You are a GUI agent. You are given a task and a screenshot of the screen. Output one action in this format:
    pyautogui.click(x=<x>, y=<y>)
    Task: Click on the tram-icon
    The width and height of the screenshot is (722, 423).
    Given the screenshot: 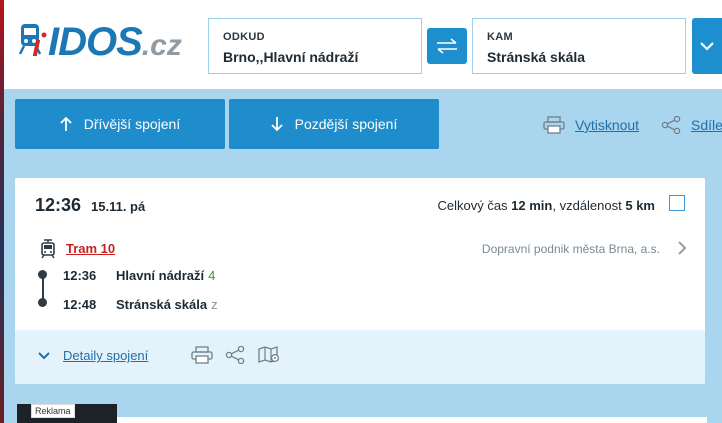 What is the action you would take?
    pyautogui.click(x=48, y=249)
    